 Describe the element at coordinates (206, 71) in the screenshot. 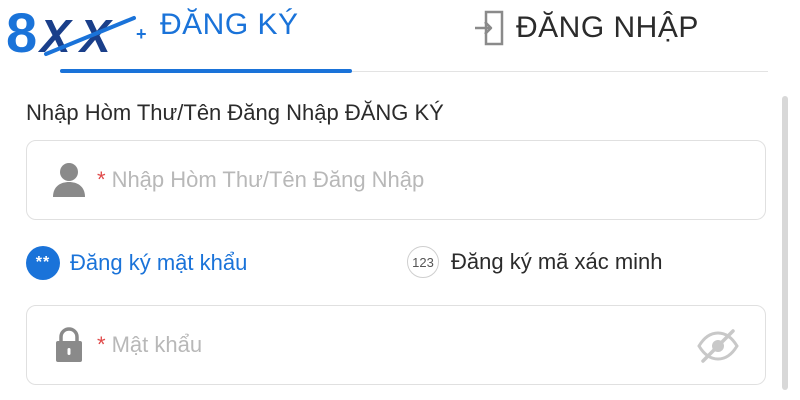

I see `active-tab-indicator` at that location.